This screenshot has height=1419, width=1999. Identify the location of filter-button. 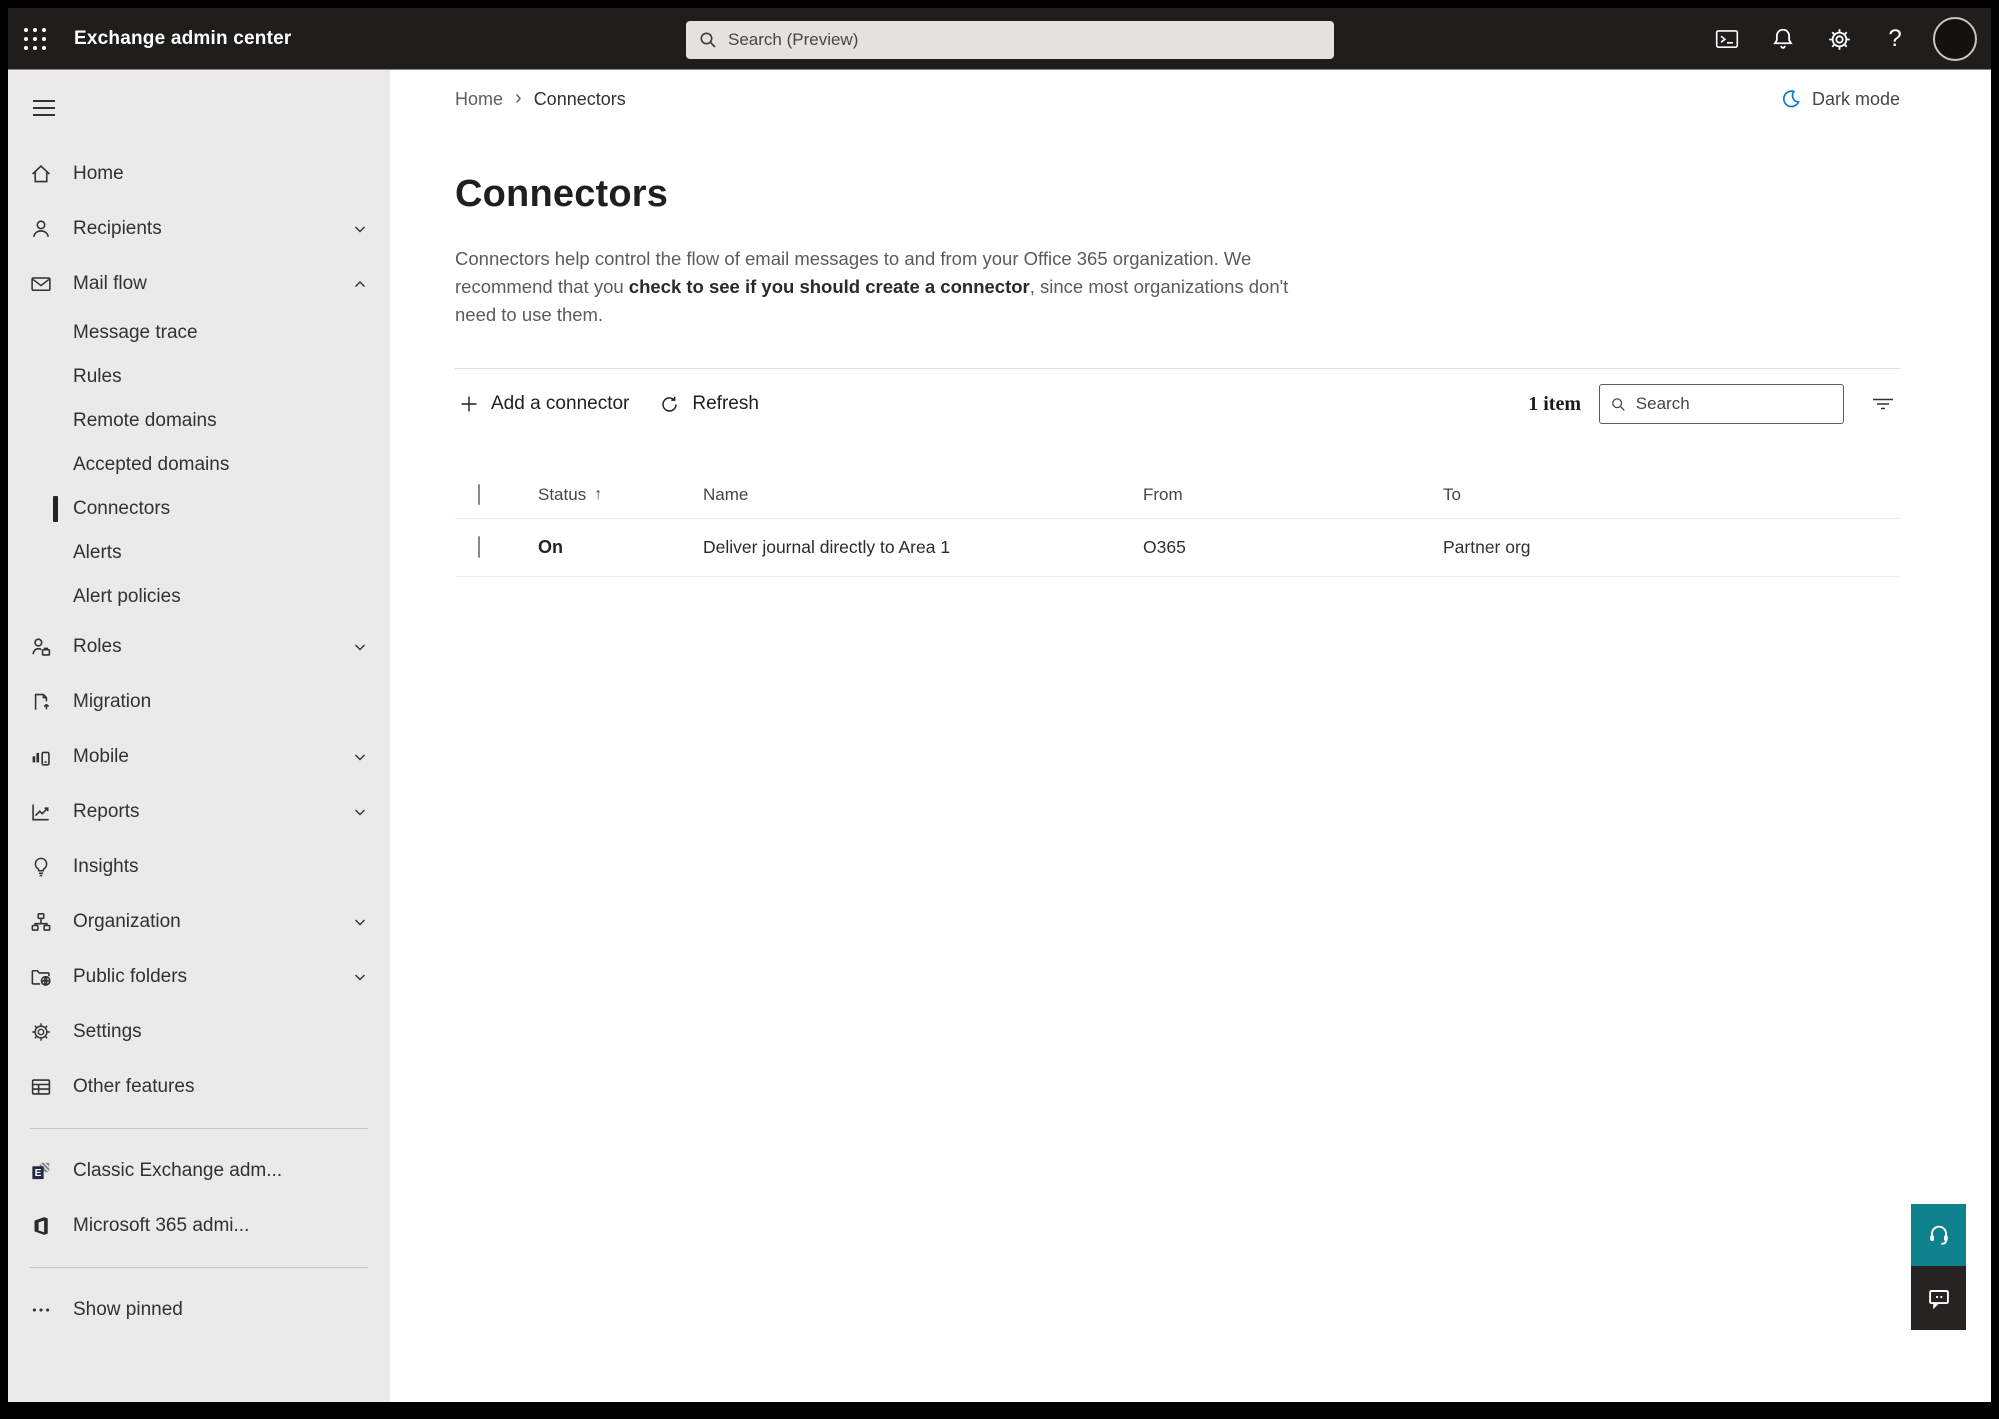
(1883, 404).